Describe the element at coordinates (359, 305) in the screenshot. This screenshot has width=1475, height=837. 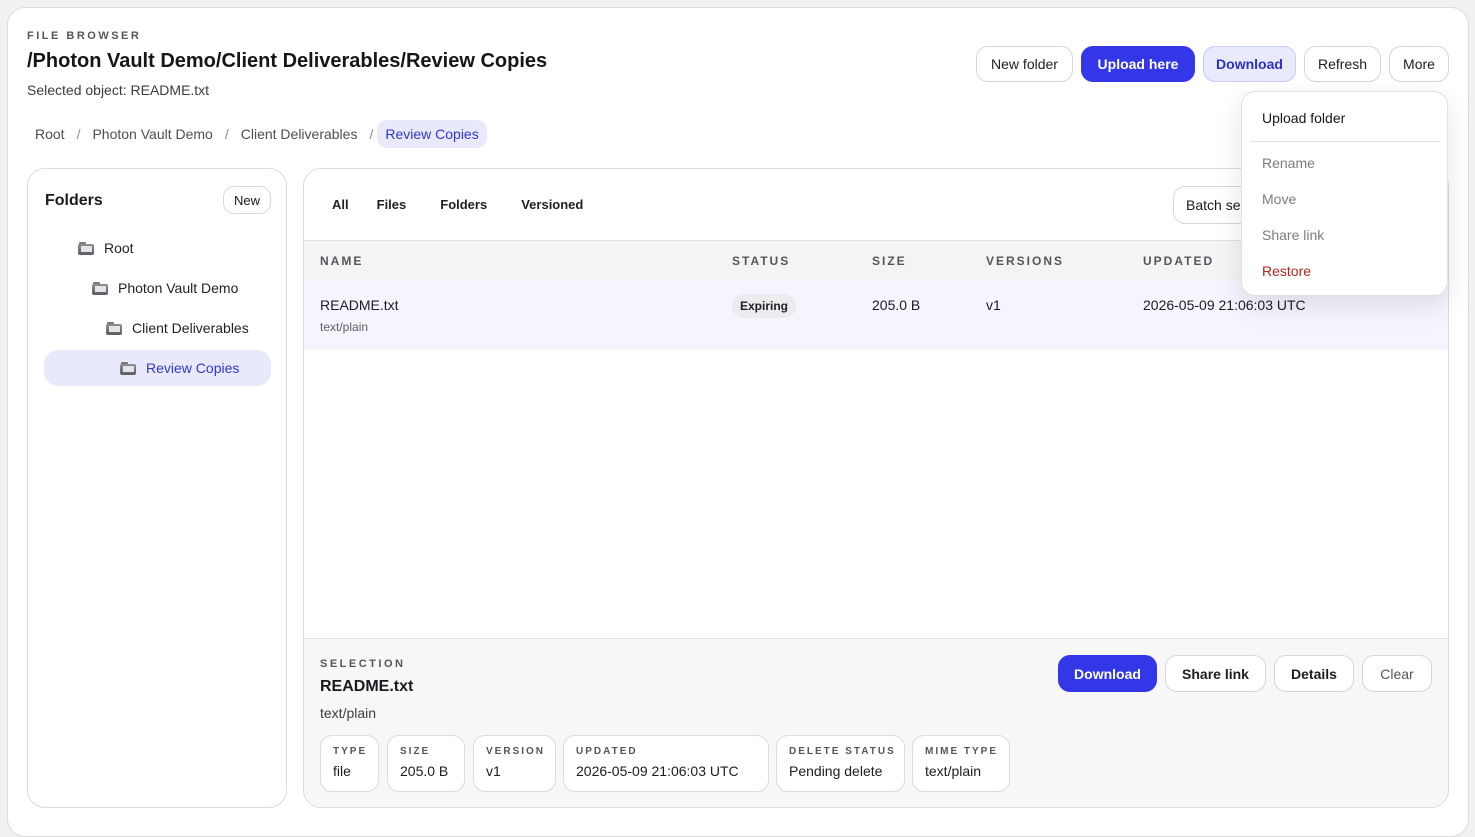
I see `file-name: README.txt` at that location.